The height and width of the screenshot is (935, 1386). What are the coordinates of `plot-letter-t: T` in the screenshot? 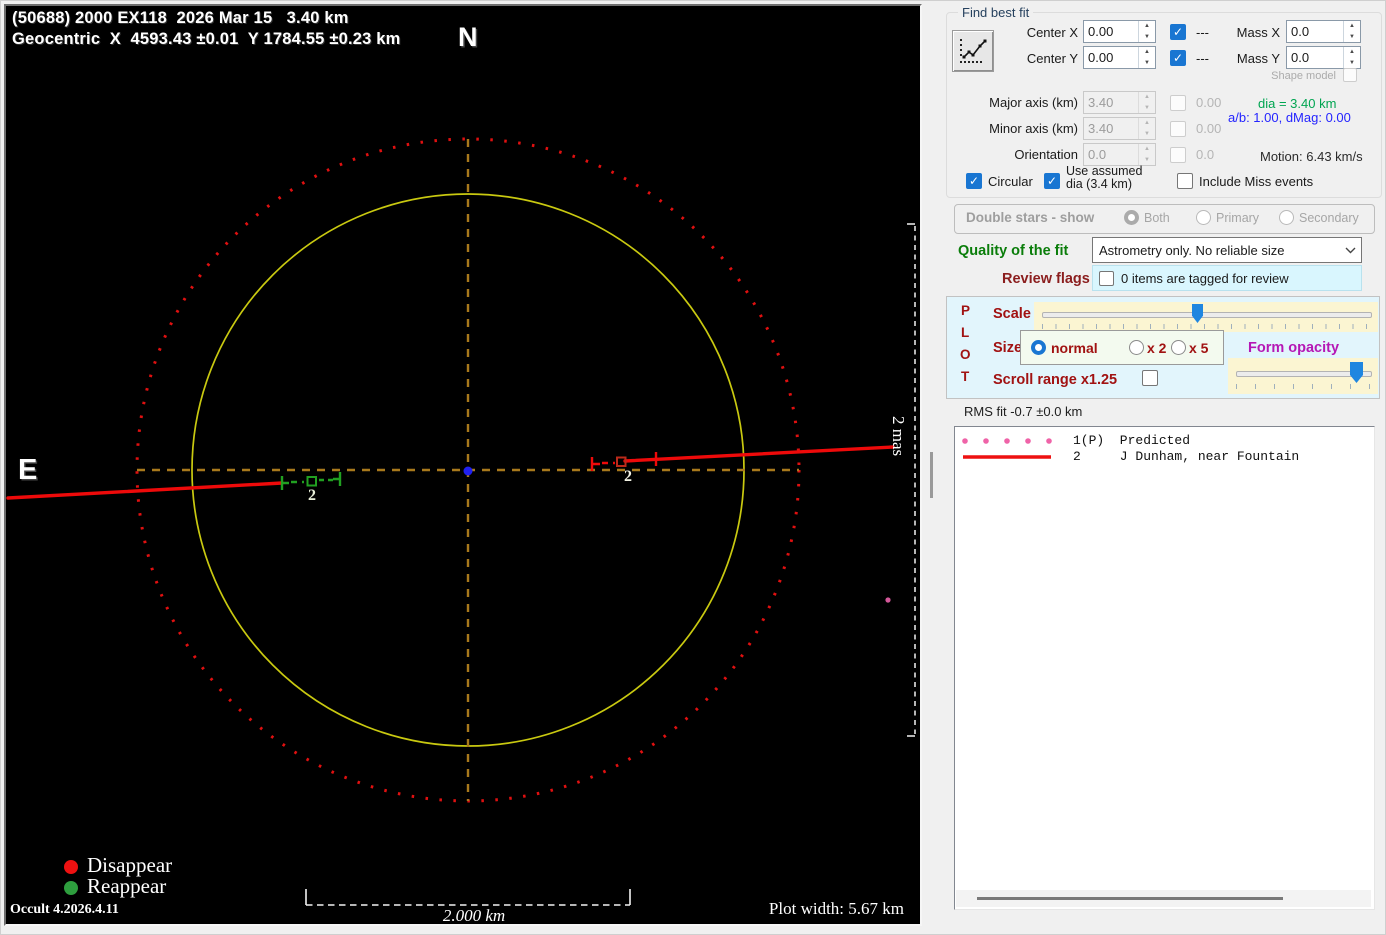 It's located at (965, 376).